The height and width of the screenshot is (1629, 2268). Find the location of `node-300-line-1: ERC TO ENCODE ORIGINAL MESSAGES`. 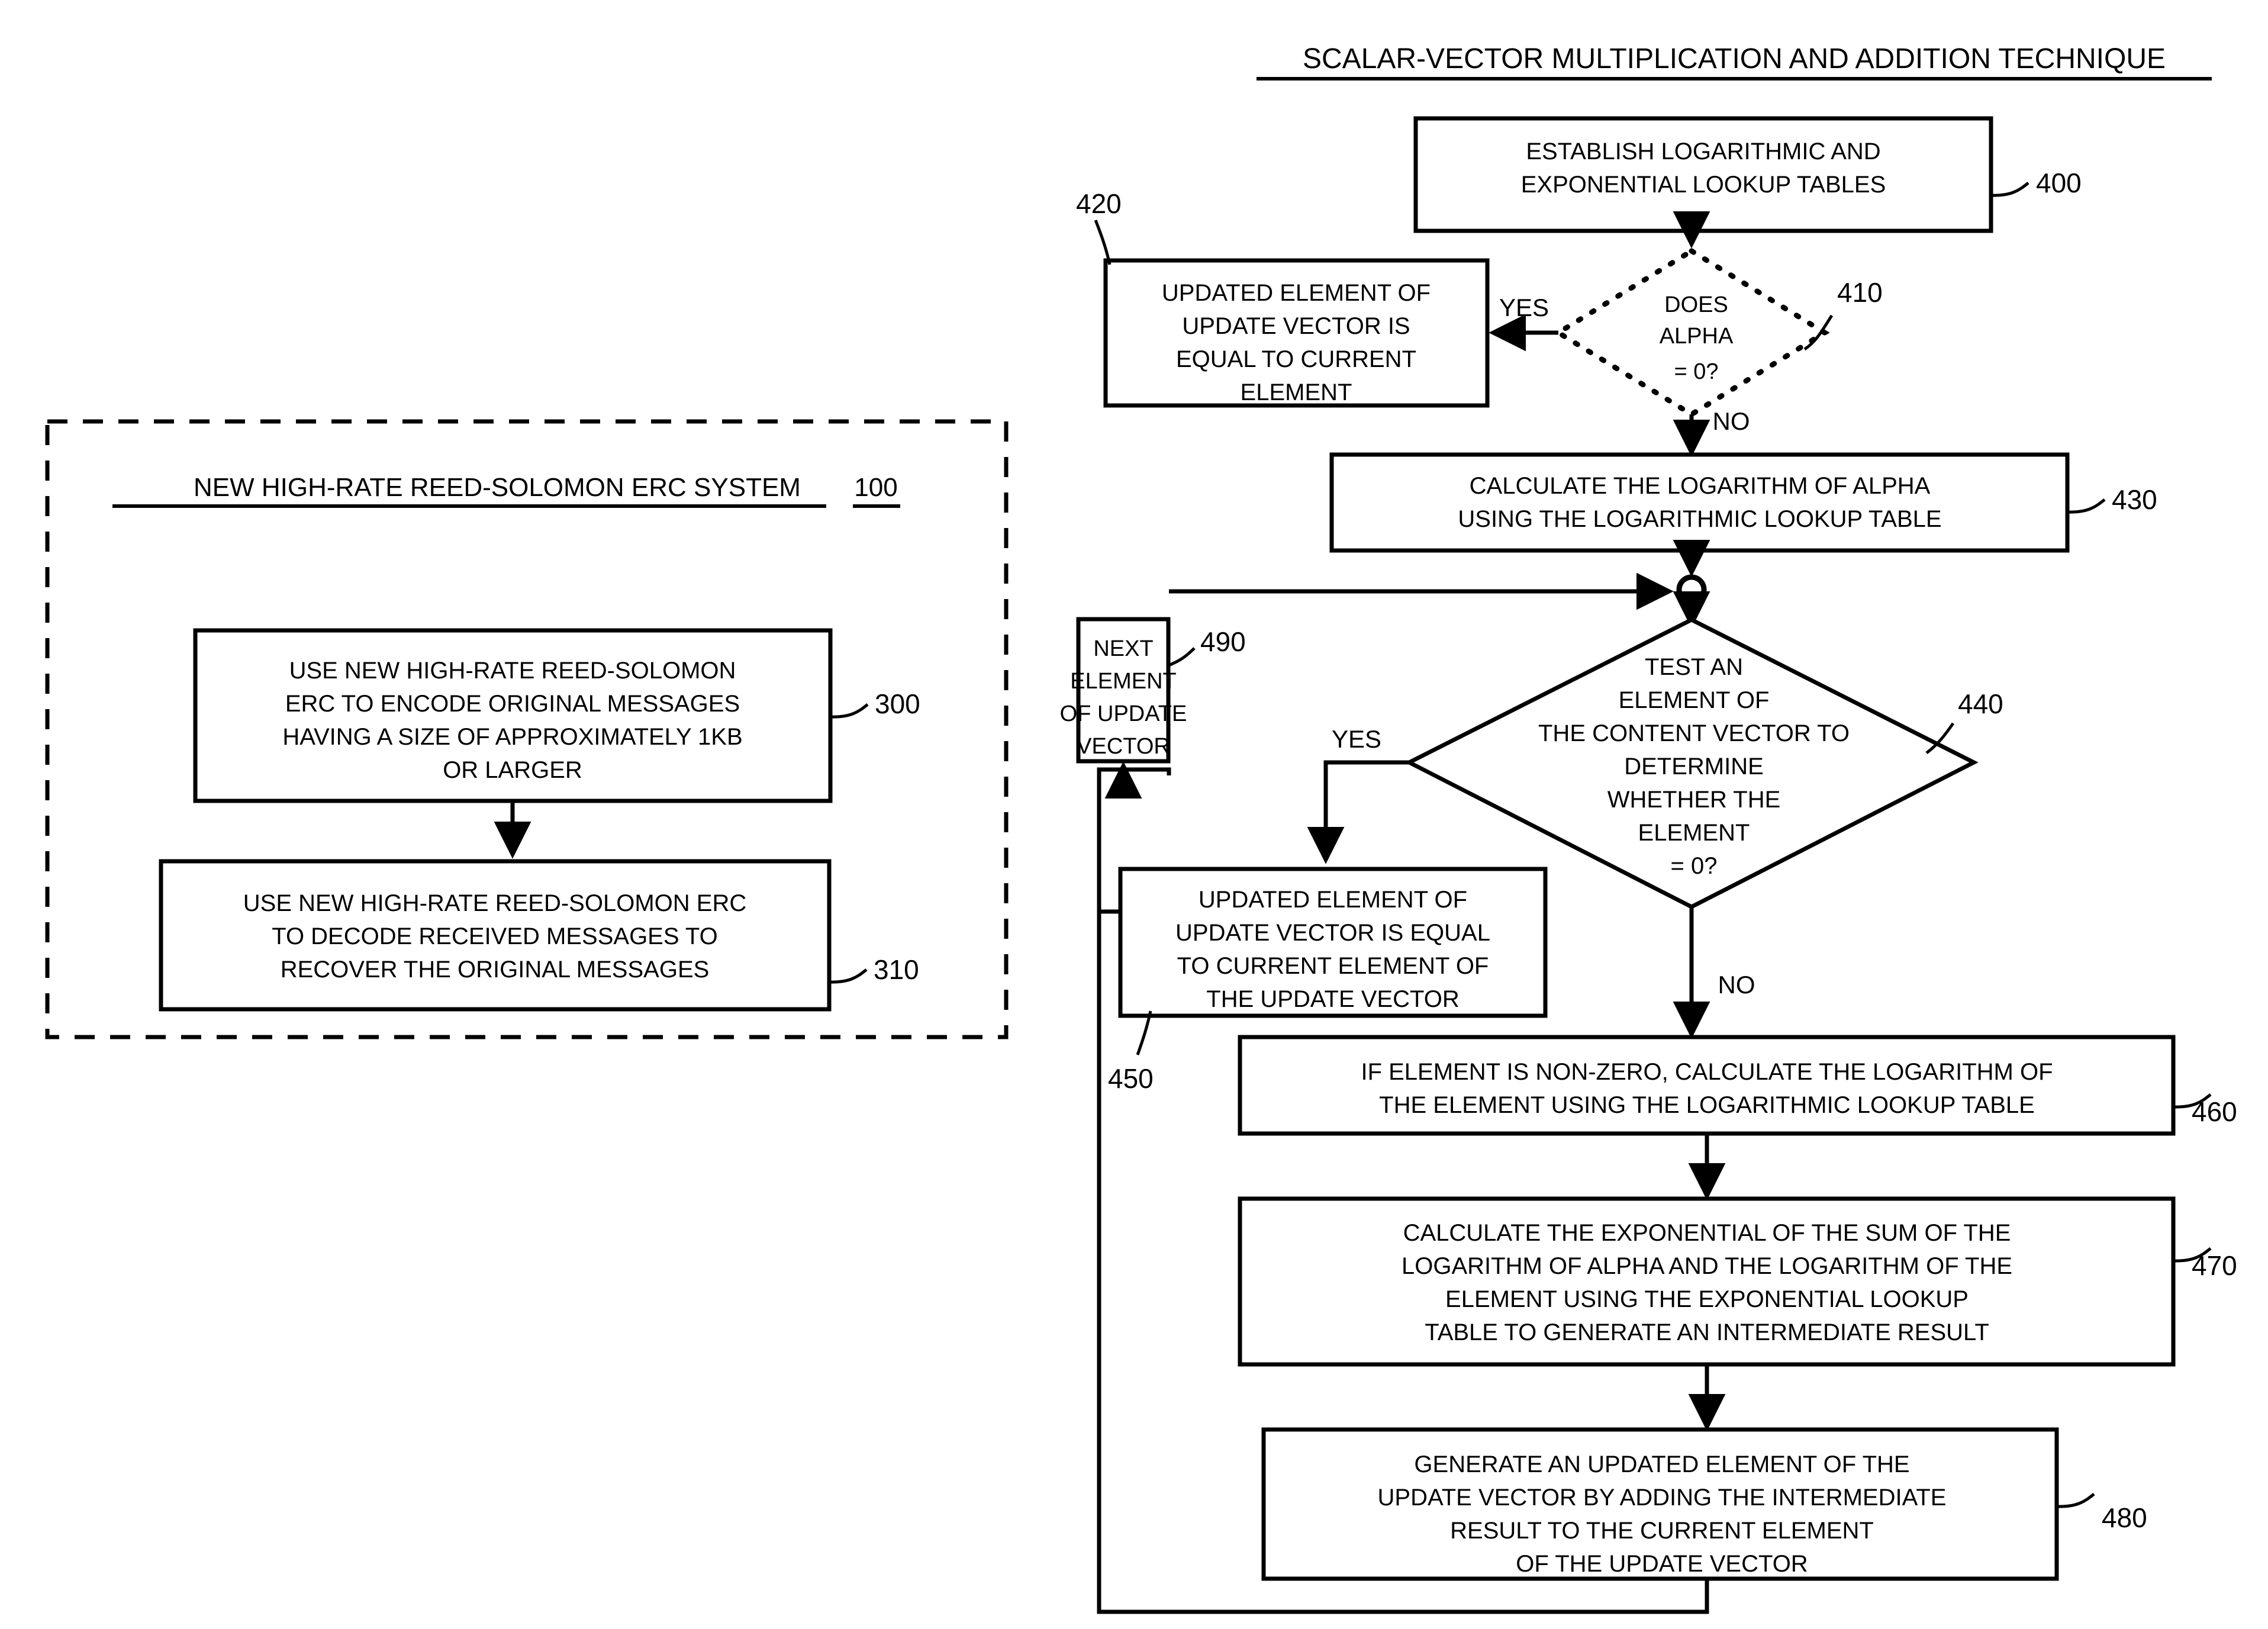

node-300-line-1: ERC TO ENCODE ORIGINAL MESSAGES is located at coordinates (512, 704).